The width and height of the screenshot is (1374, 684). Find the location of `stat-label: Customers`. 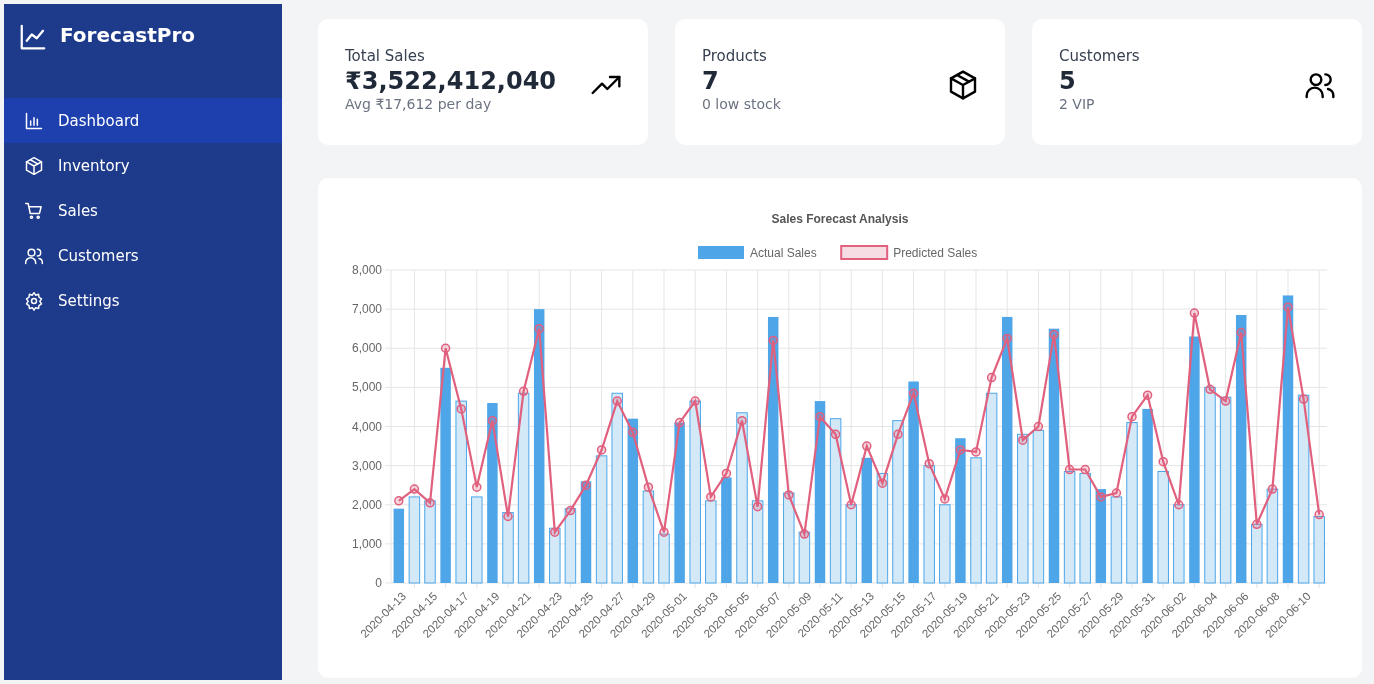

stat-label: Customers is located at coordinates (1099, 56).